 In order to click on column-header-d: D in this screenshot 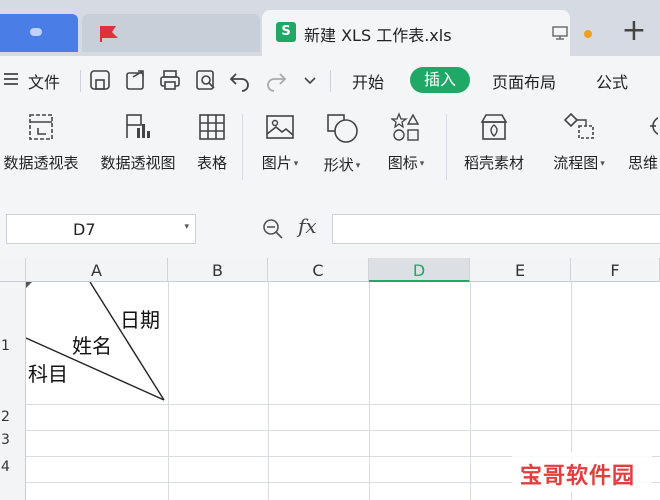, I will do `click(419, 270)`.